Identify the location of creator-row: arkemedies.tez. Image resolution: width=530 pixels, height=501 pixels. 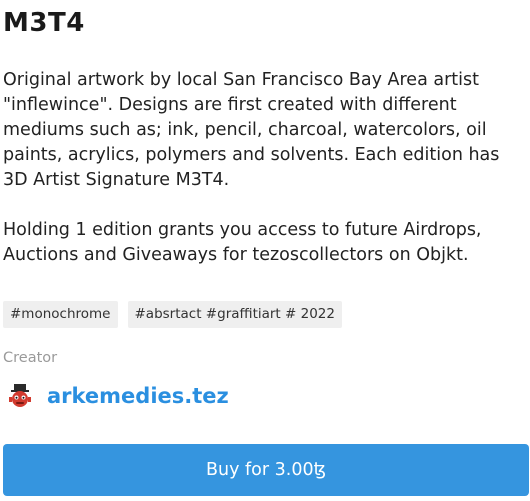
(266, 396).